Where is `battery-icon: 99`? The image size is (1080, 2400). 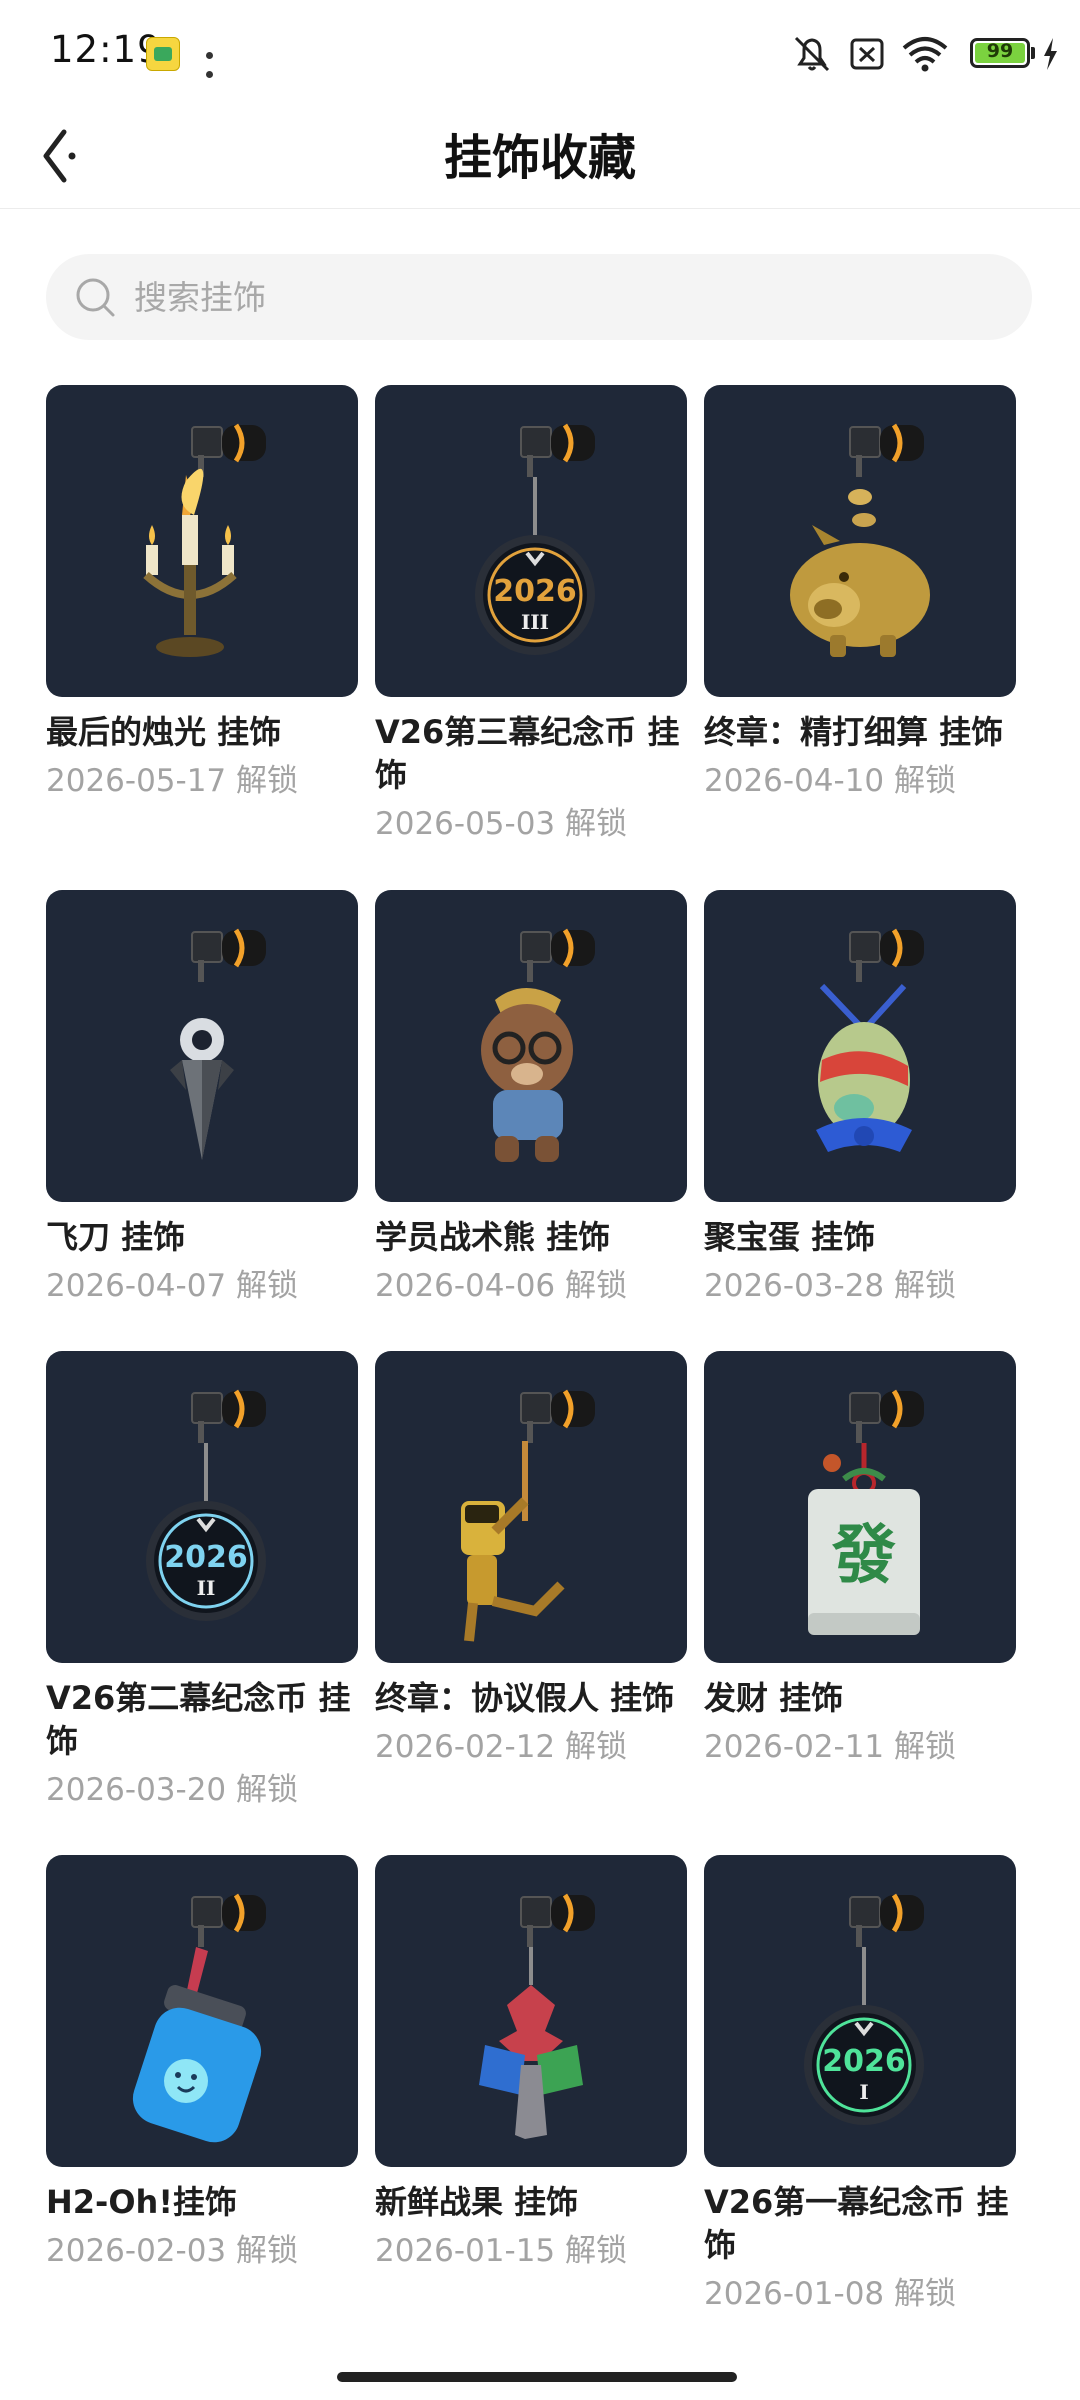 battery-icon: 99 is located at coordinates (1000, 53).